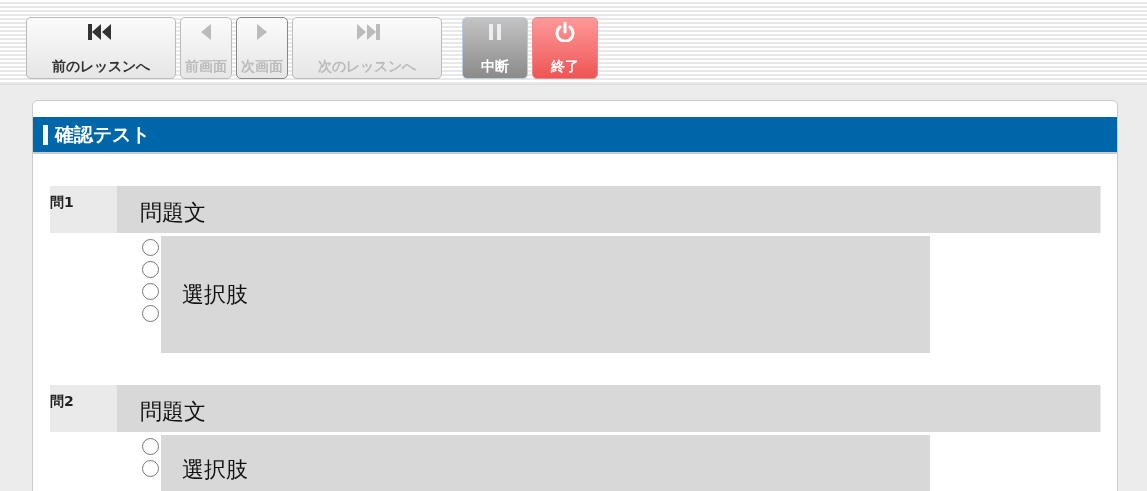 This screenshot has width=1147, height=491. What do you see at coordinates (565, 48) in the screenshot?
I see `exit-button: 終了` at bounding box center [565, 48].